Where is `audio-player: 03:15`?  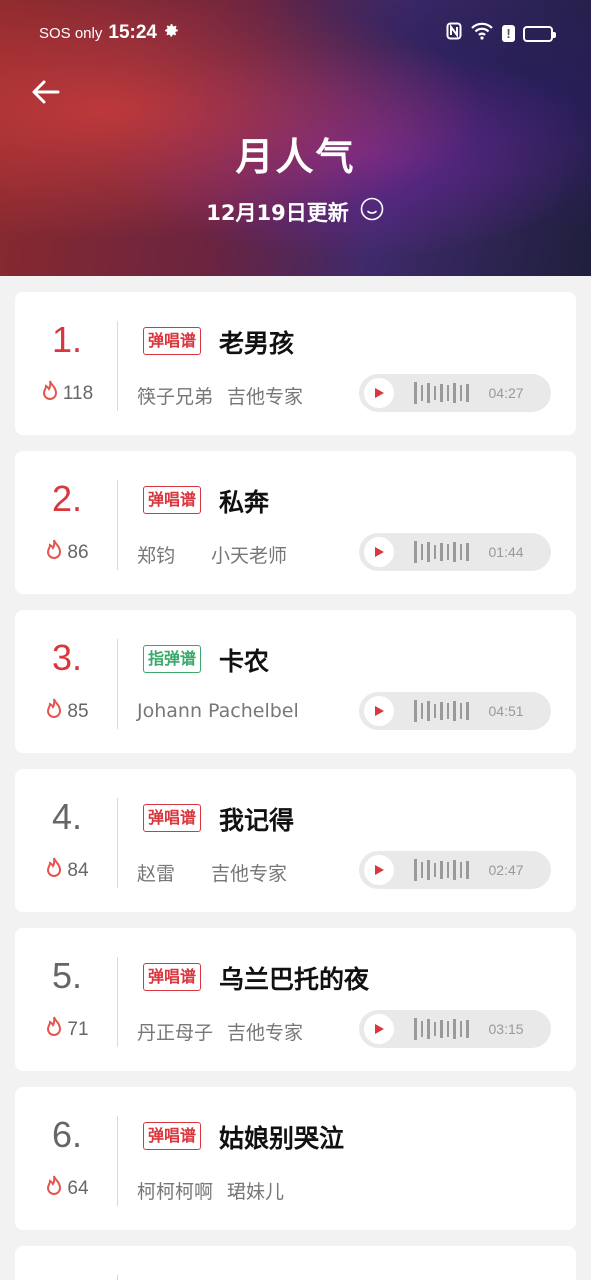
audio-player: 03:15 is located at coordinates (455, 1029).